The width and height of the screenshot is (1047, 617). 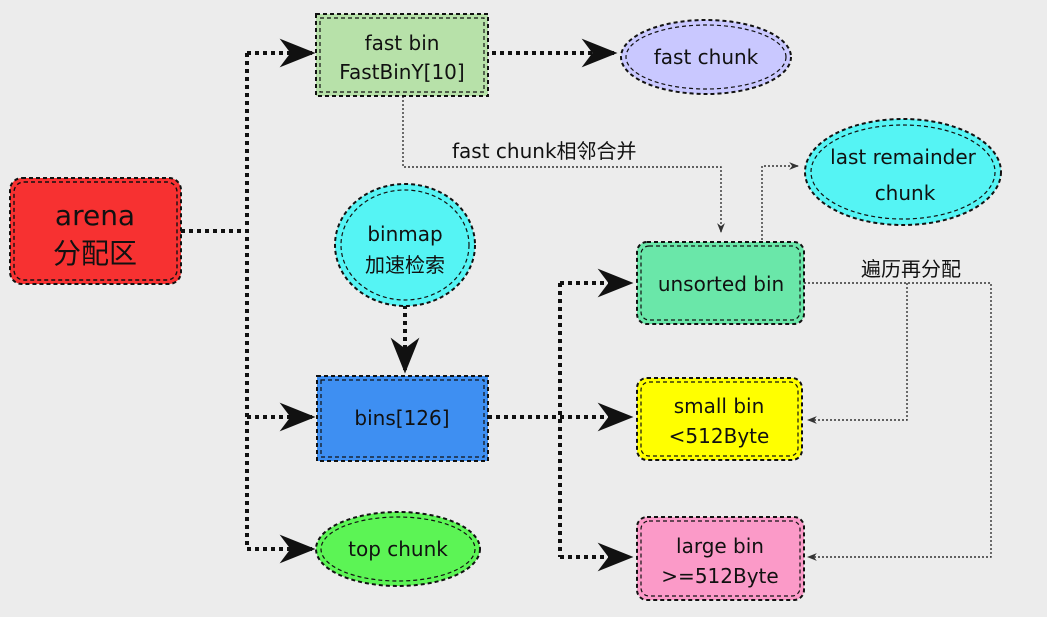 I want to click on edge-unsorted-to-lastremainder, so click(x=780, y=201).